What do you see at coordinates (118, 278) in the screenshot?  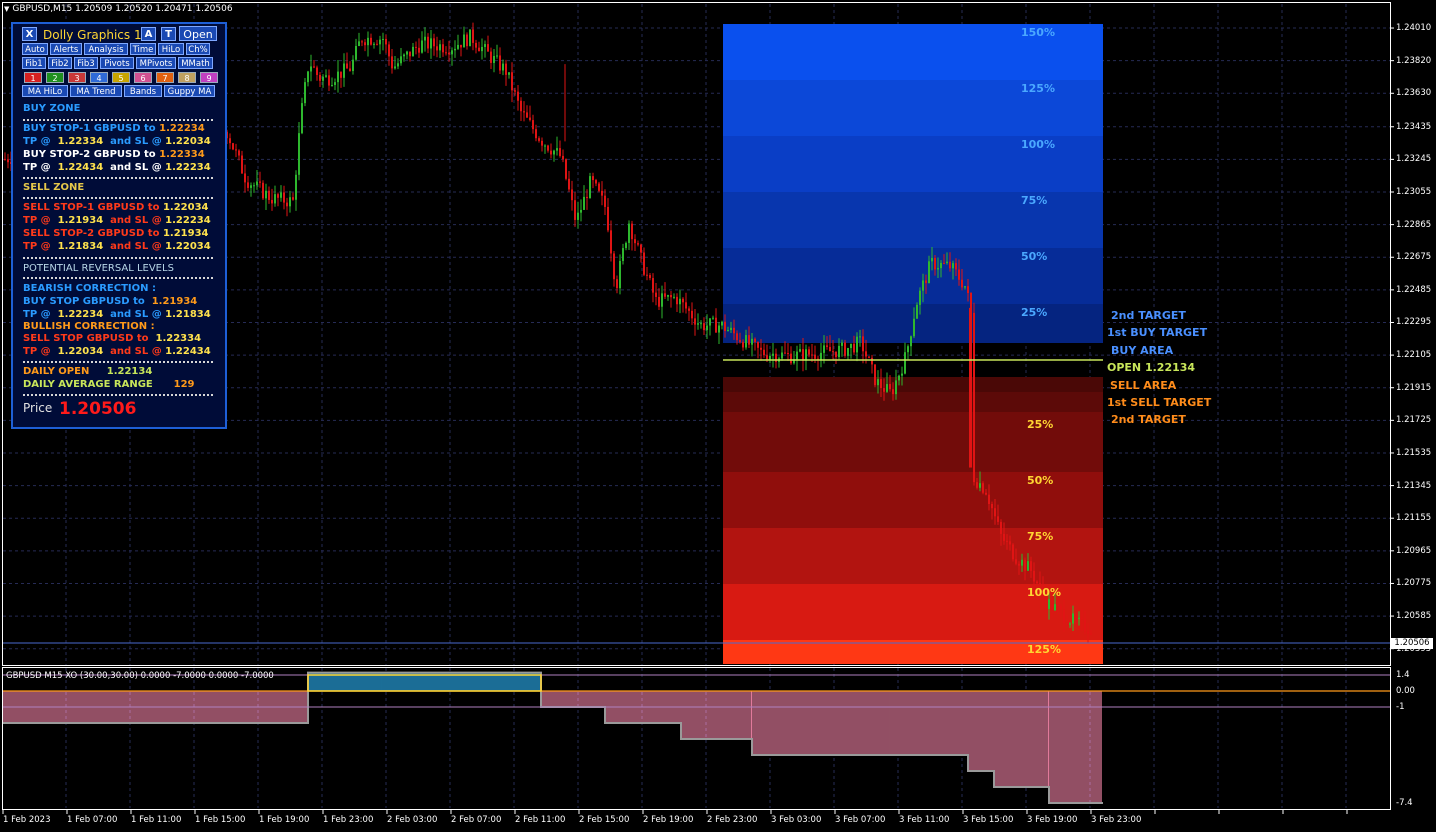 I see `divider` at bounding box center [118, 278].